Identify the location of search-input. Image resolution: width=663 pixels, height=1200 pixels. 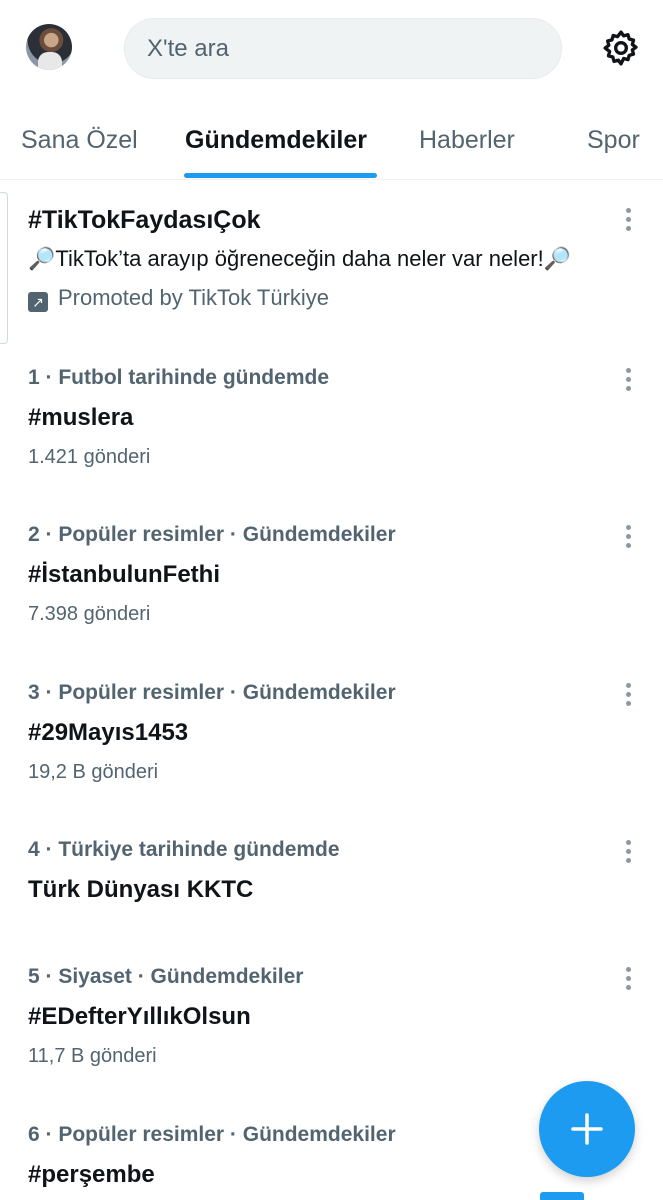
(343, 48).